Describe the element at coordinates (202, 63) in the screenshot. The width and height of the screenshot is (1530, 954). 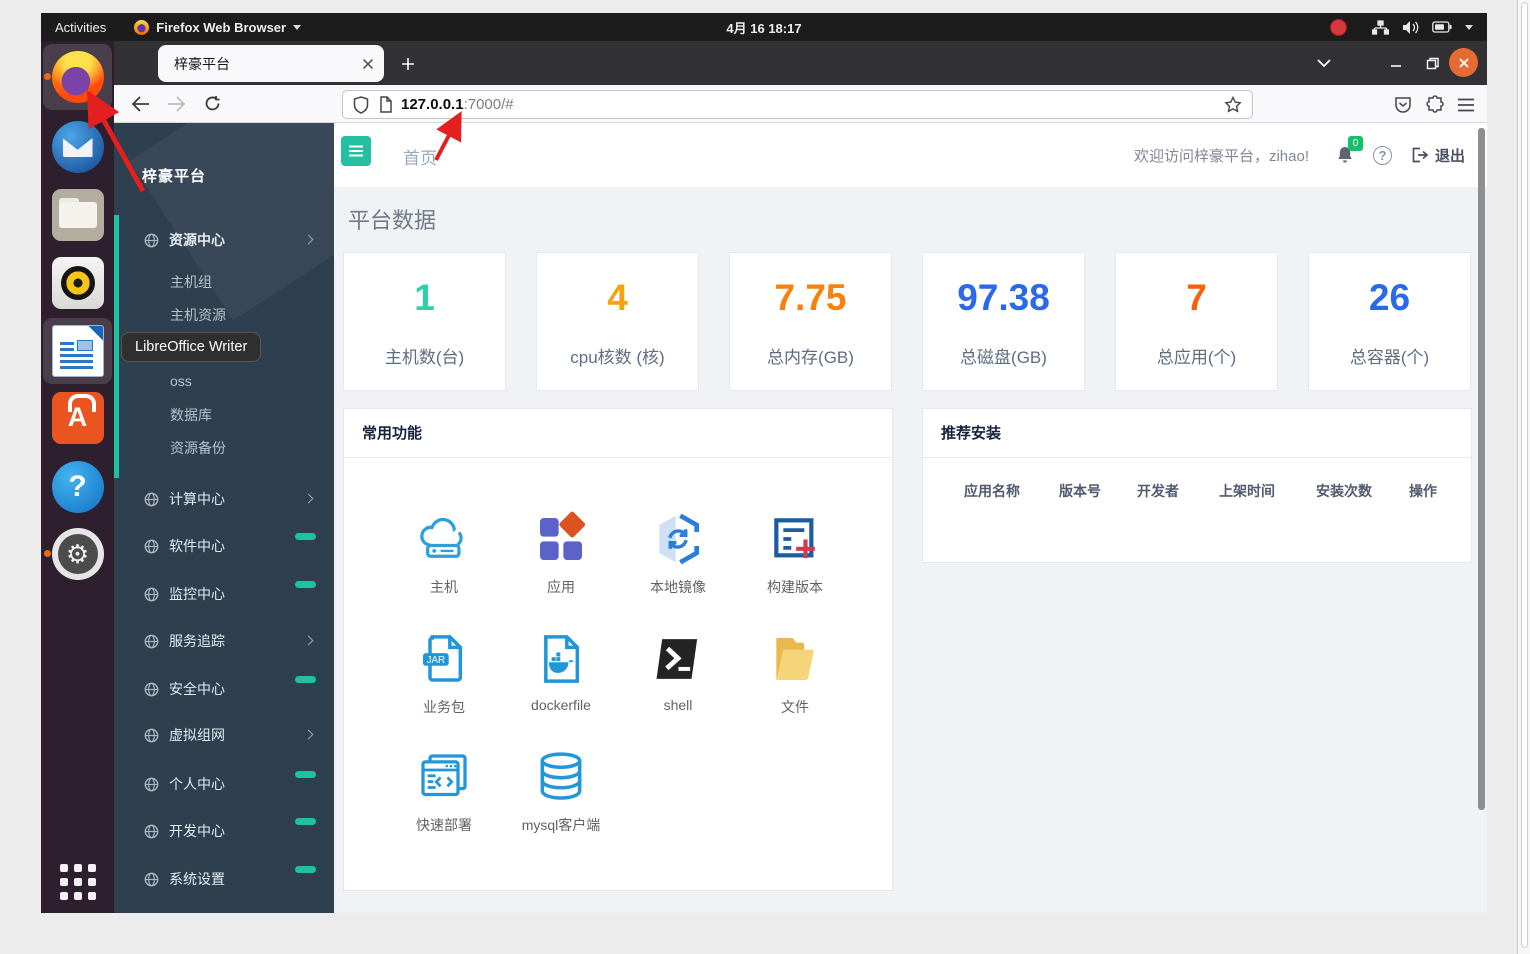
I see `tab-title: 梓豪平台` at that location.